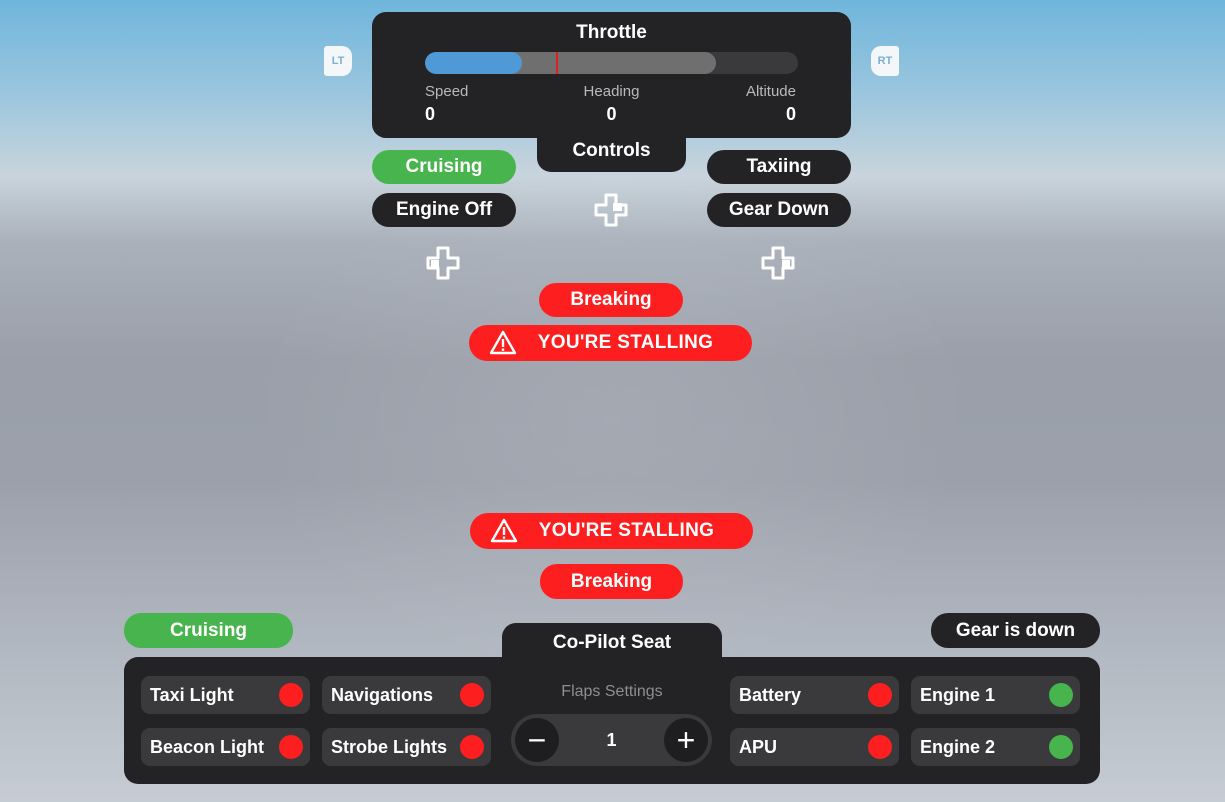 The image size is (1225, 802). What do you see at coordinates (389, 747) in the screenshot?
I see `switch-label: Strobe Lights` at bounding box center [389, 747].